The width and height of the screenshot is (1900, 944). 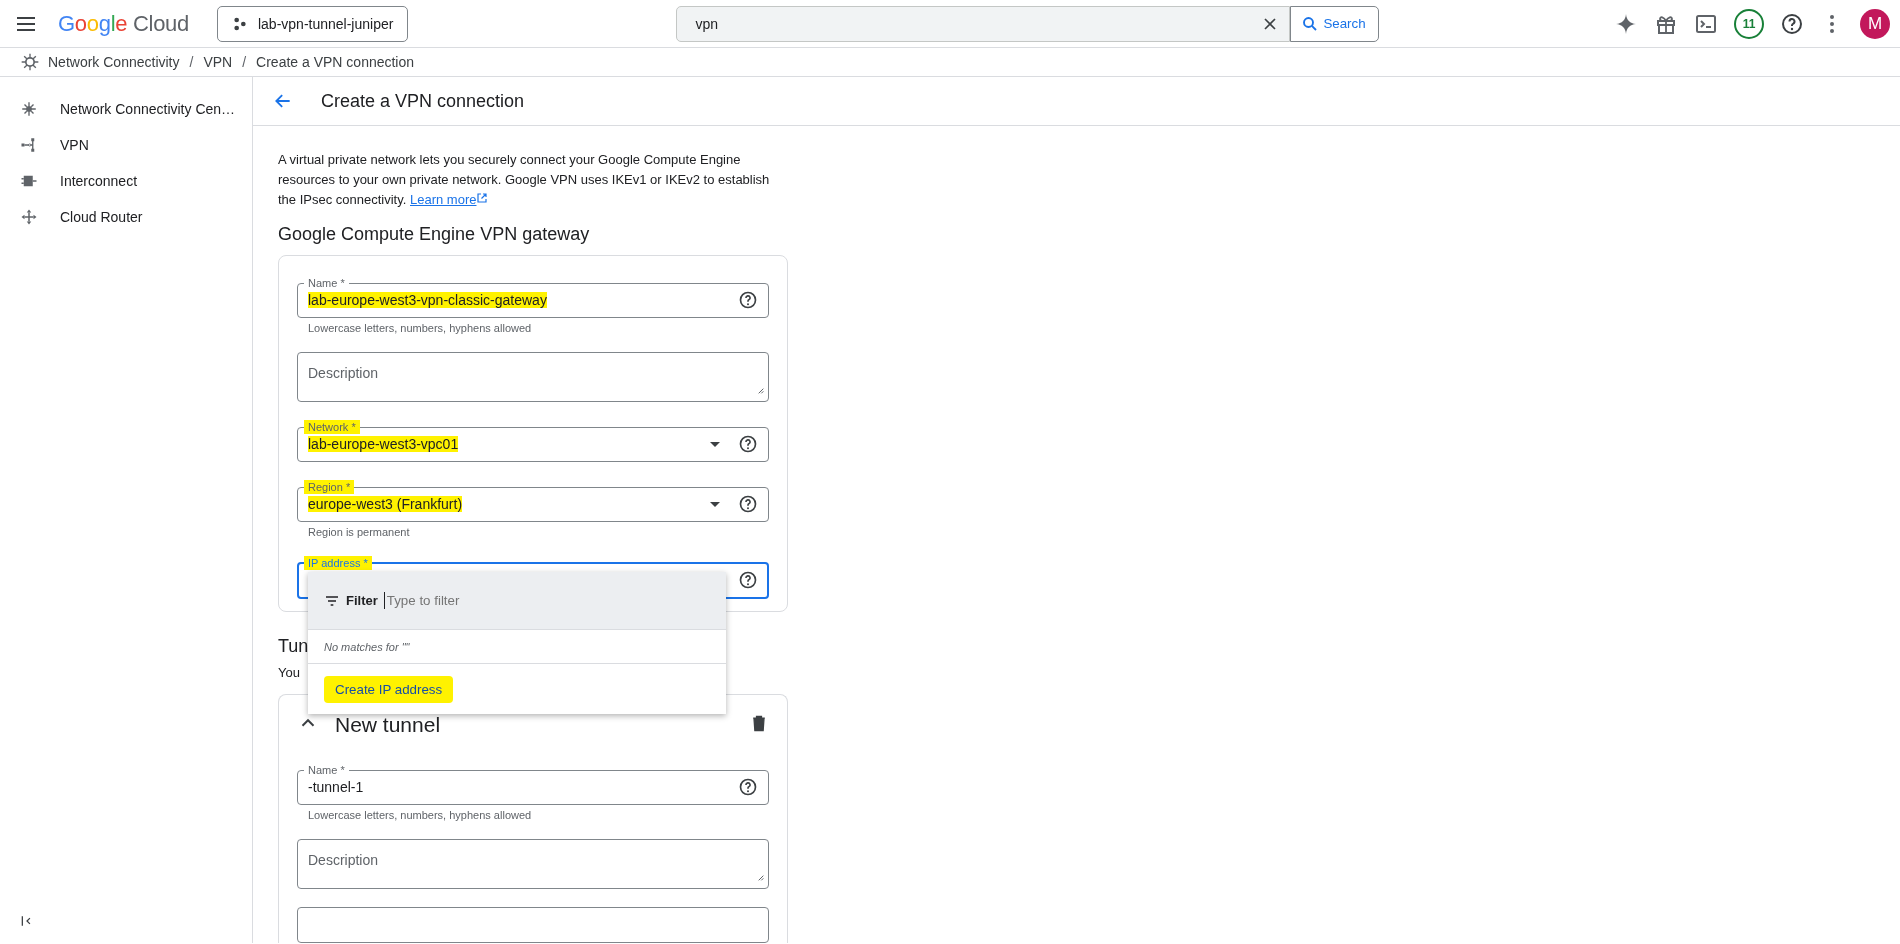 I want to click on empty-message: No matches for "", so click(x=517, y=647).